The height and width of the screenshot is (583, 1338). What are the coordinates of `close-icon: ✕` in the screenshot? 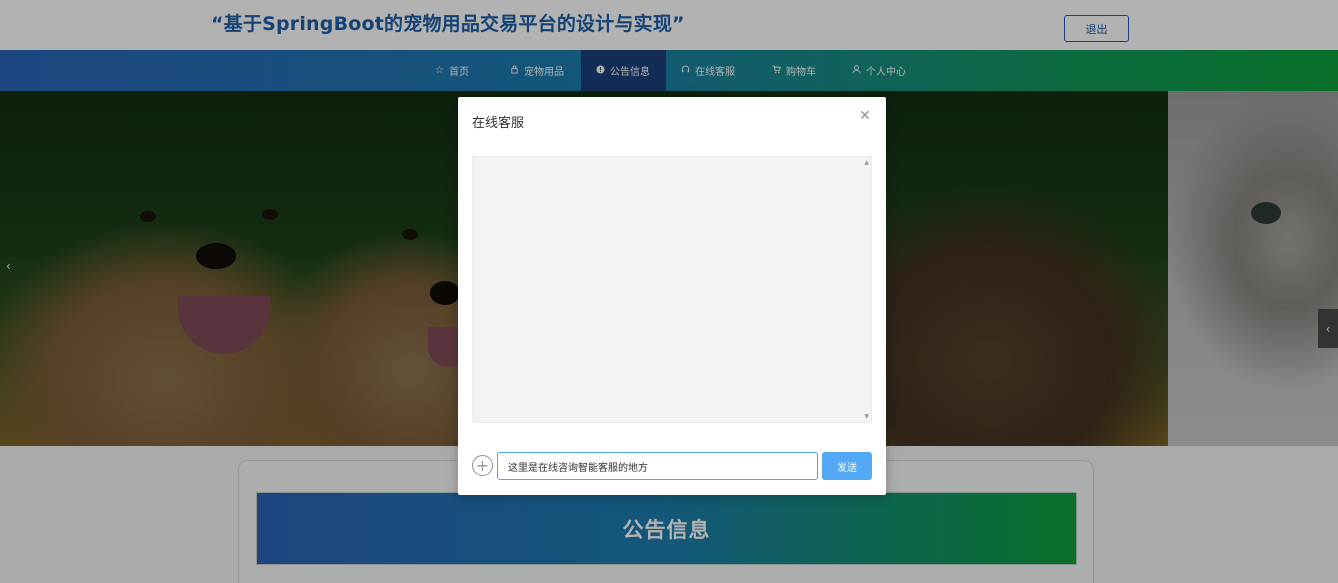 It's located at (865, 116).